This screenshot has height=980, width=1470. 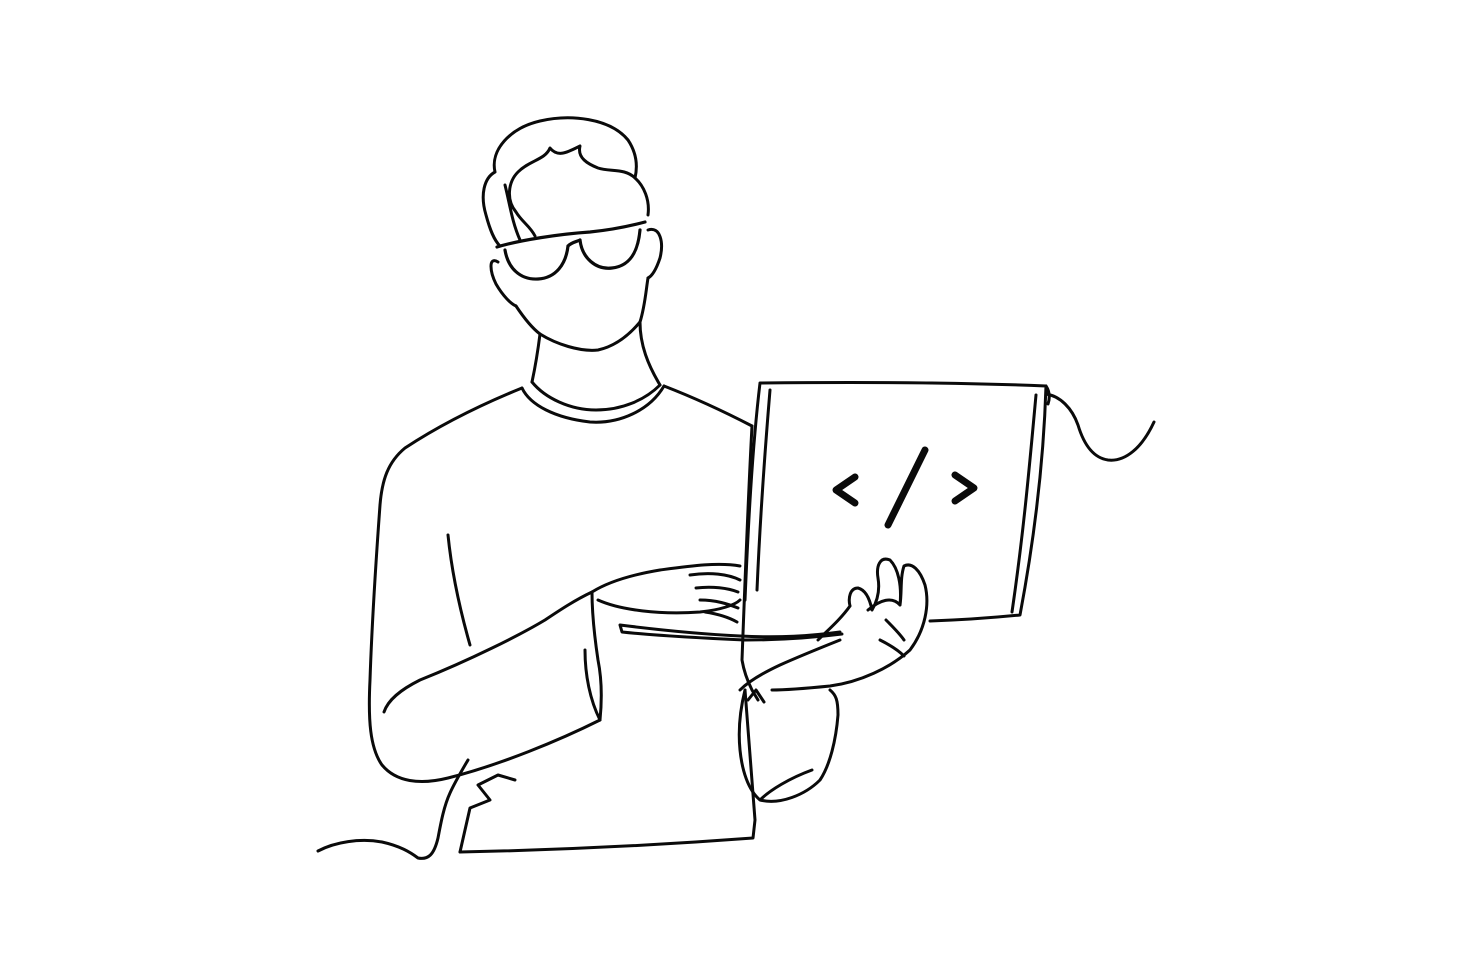 I want to click on slash, so click(x=906, y=487).